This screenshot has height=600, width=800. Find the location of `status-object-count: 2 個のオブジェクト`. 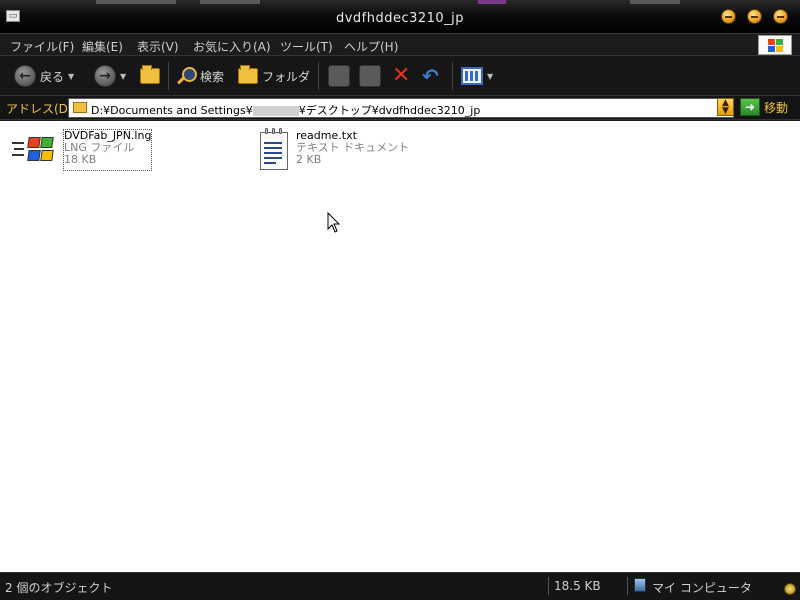

status-object-count: 2 個のオブジェクト is located at coordinates (59, 588).